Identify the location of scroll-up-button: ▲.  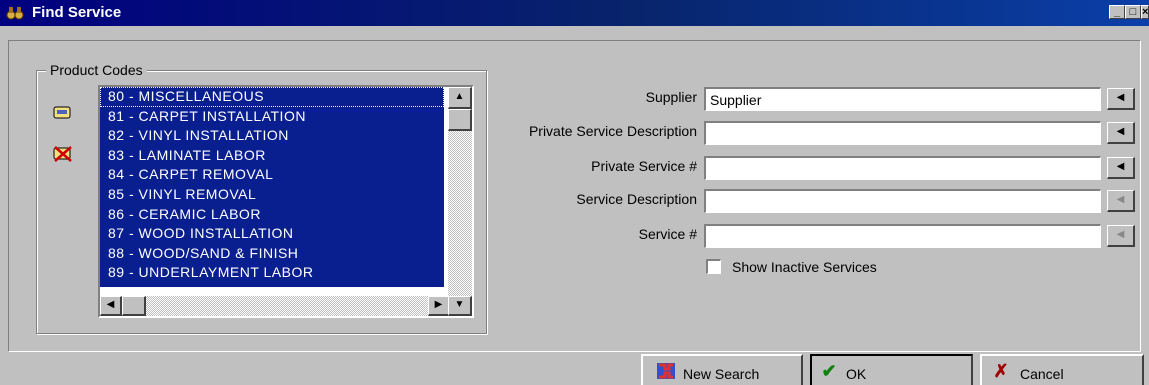
(460, 98).